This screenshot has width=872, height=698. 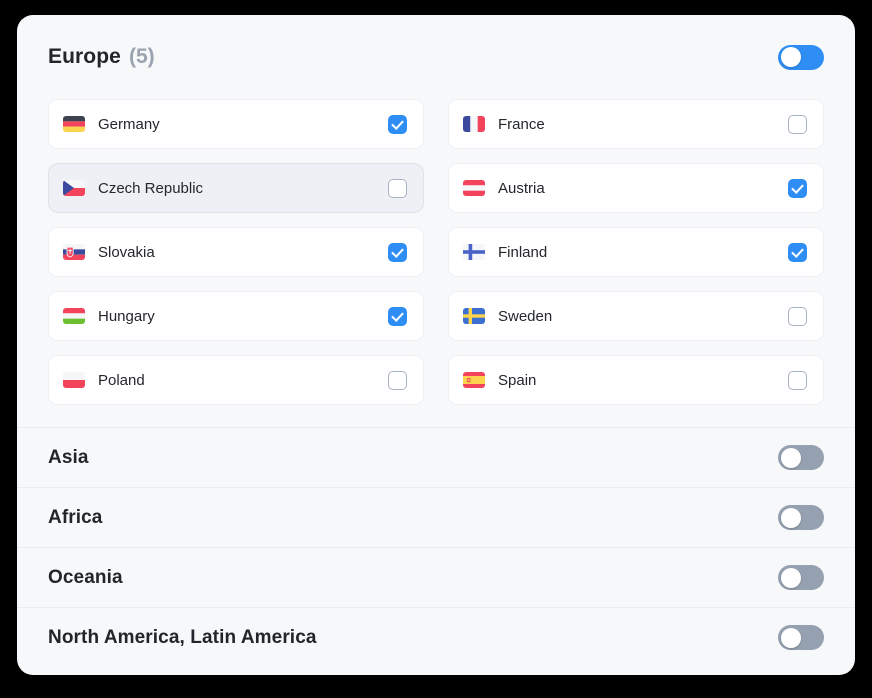 What do you see at coordinates (436, 517) in the screenshot?
I see `section-header-africa: Africa` at bounding box center [436, 517].